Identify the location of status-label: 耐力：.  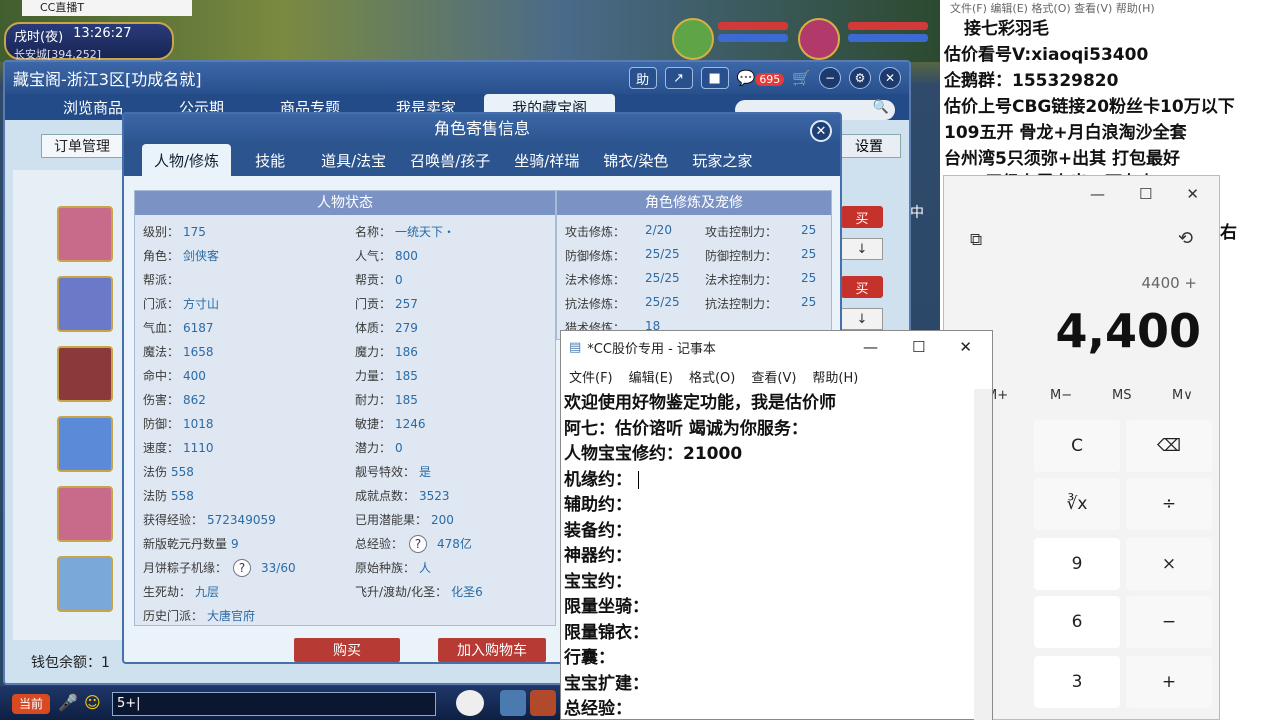
(373, 400).